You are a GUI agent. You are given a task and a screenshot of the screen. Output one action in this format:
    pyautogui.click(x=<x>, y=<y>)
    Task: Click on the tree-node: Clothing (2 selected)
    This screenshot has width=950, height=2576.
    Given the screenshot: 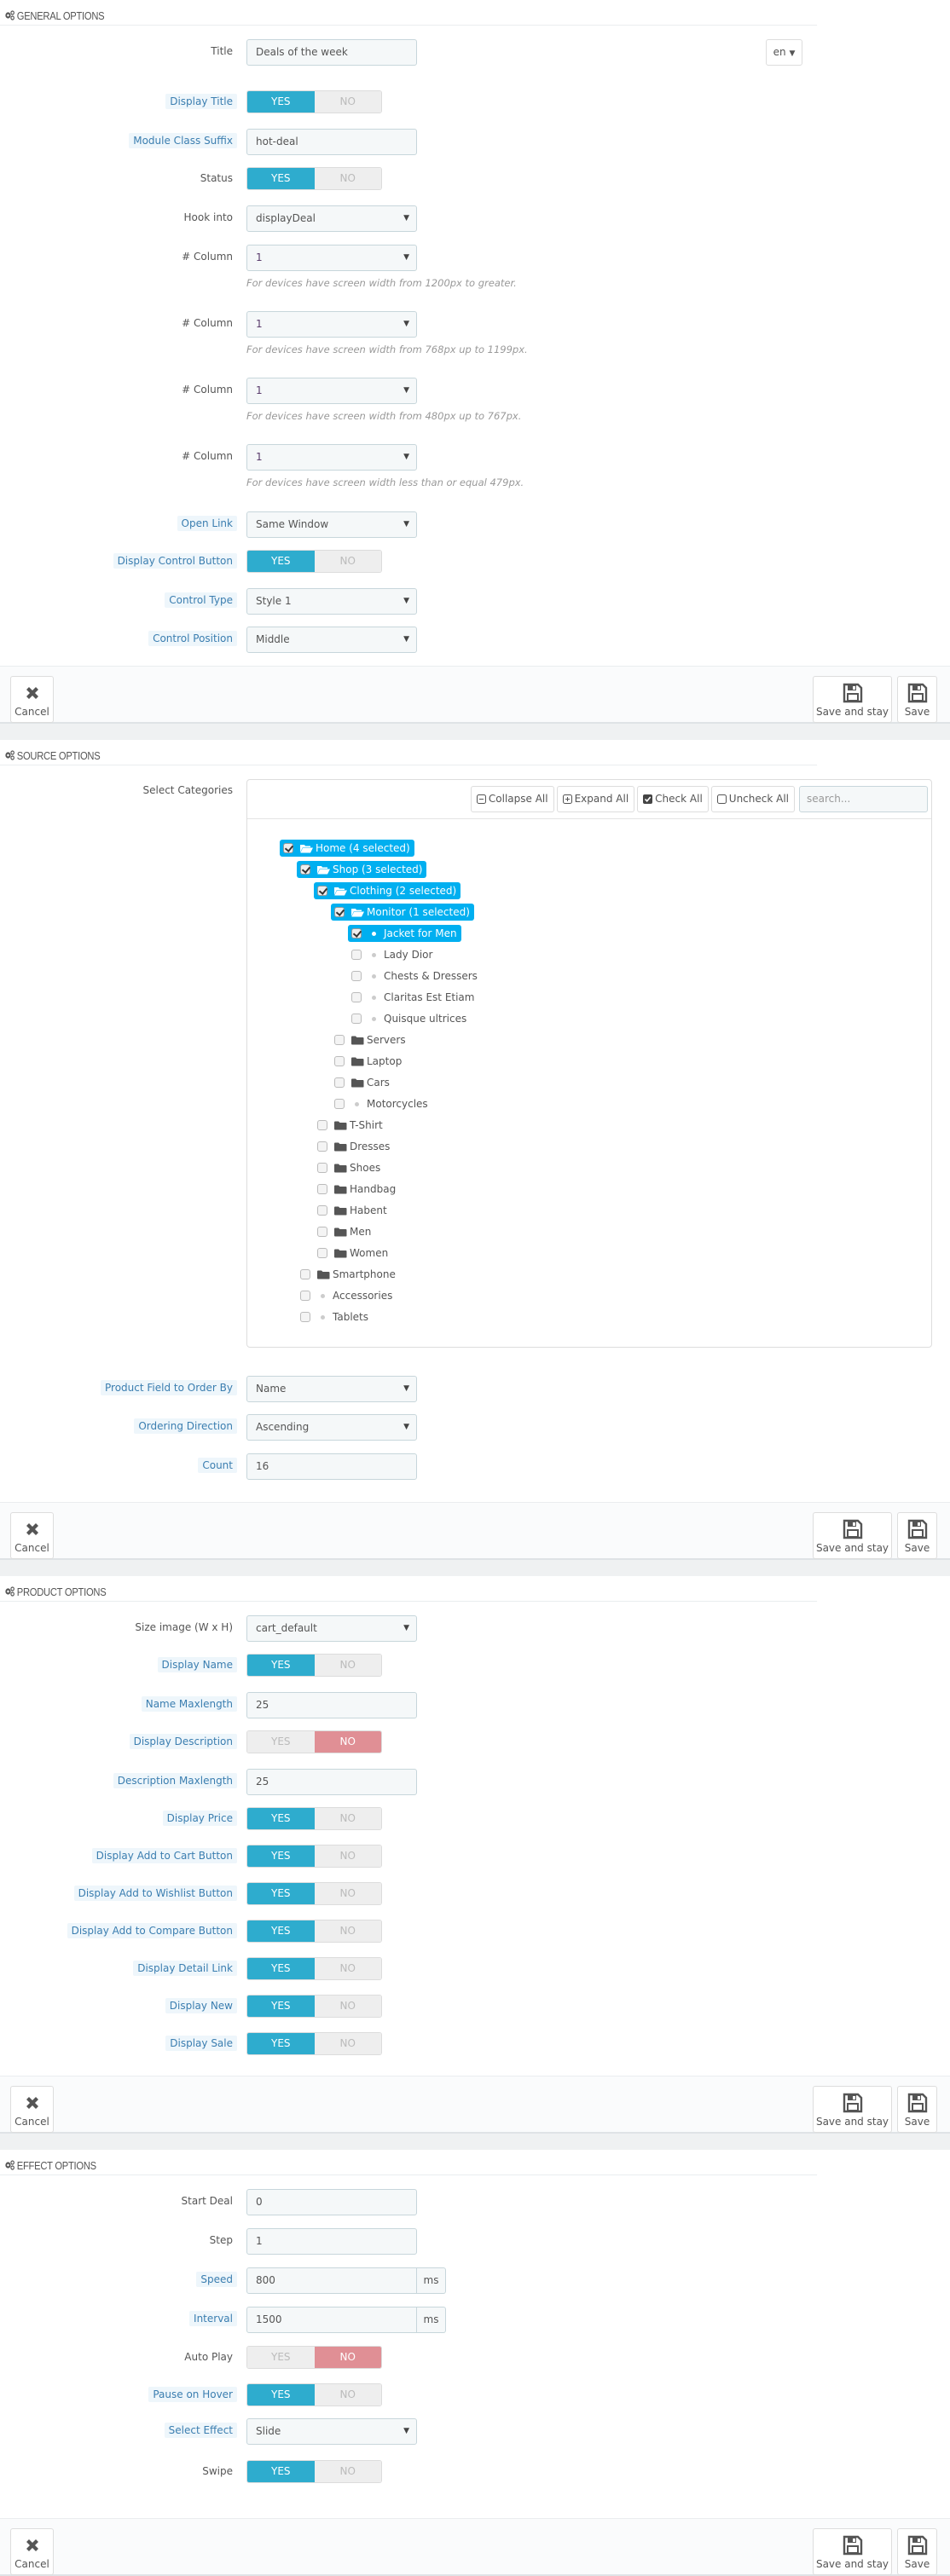 What is the action you would take?
    pyautogui.click(x=387, y=890)
    